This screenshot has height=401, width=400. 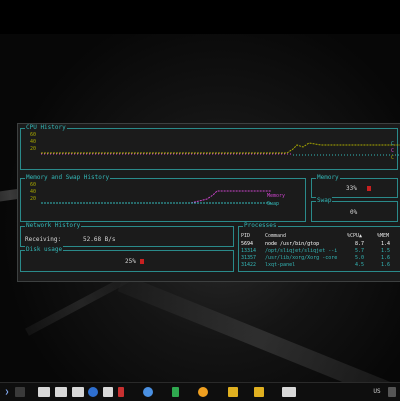 I want to click on disk-usage-value: 25%, so click(x=130, y=261).